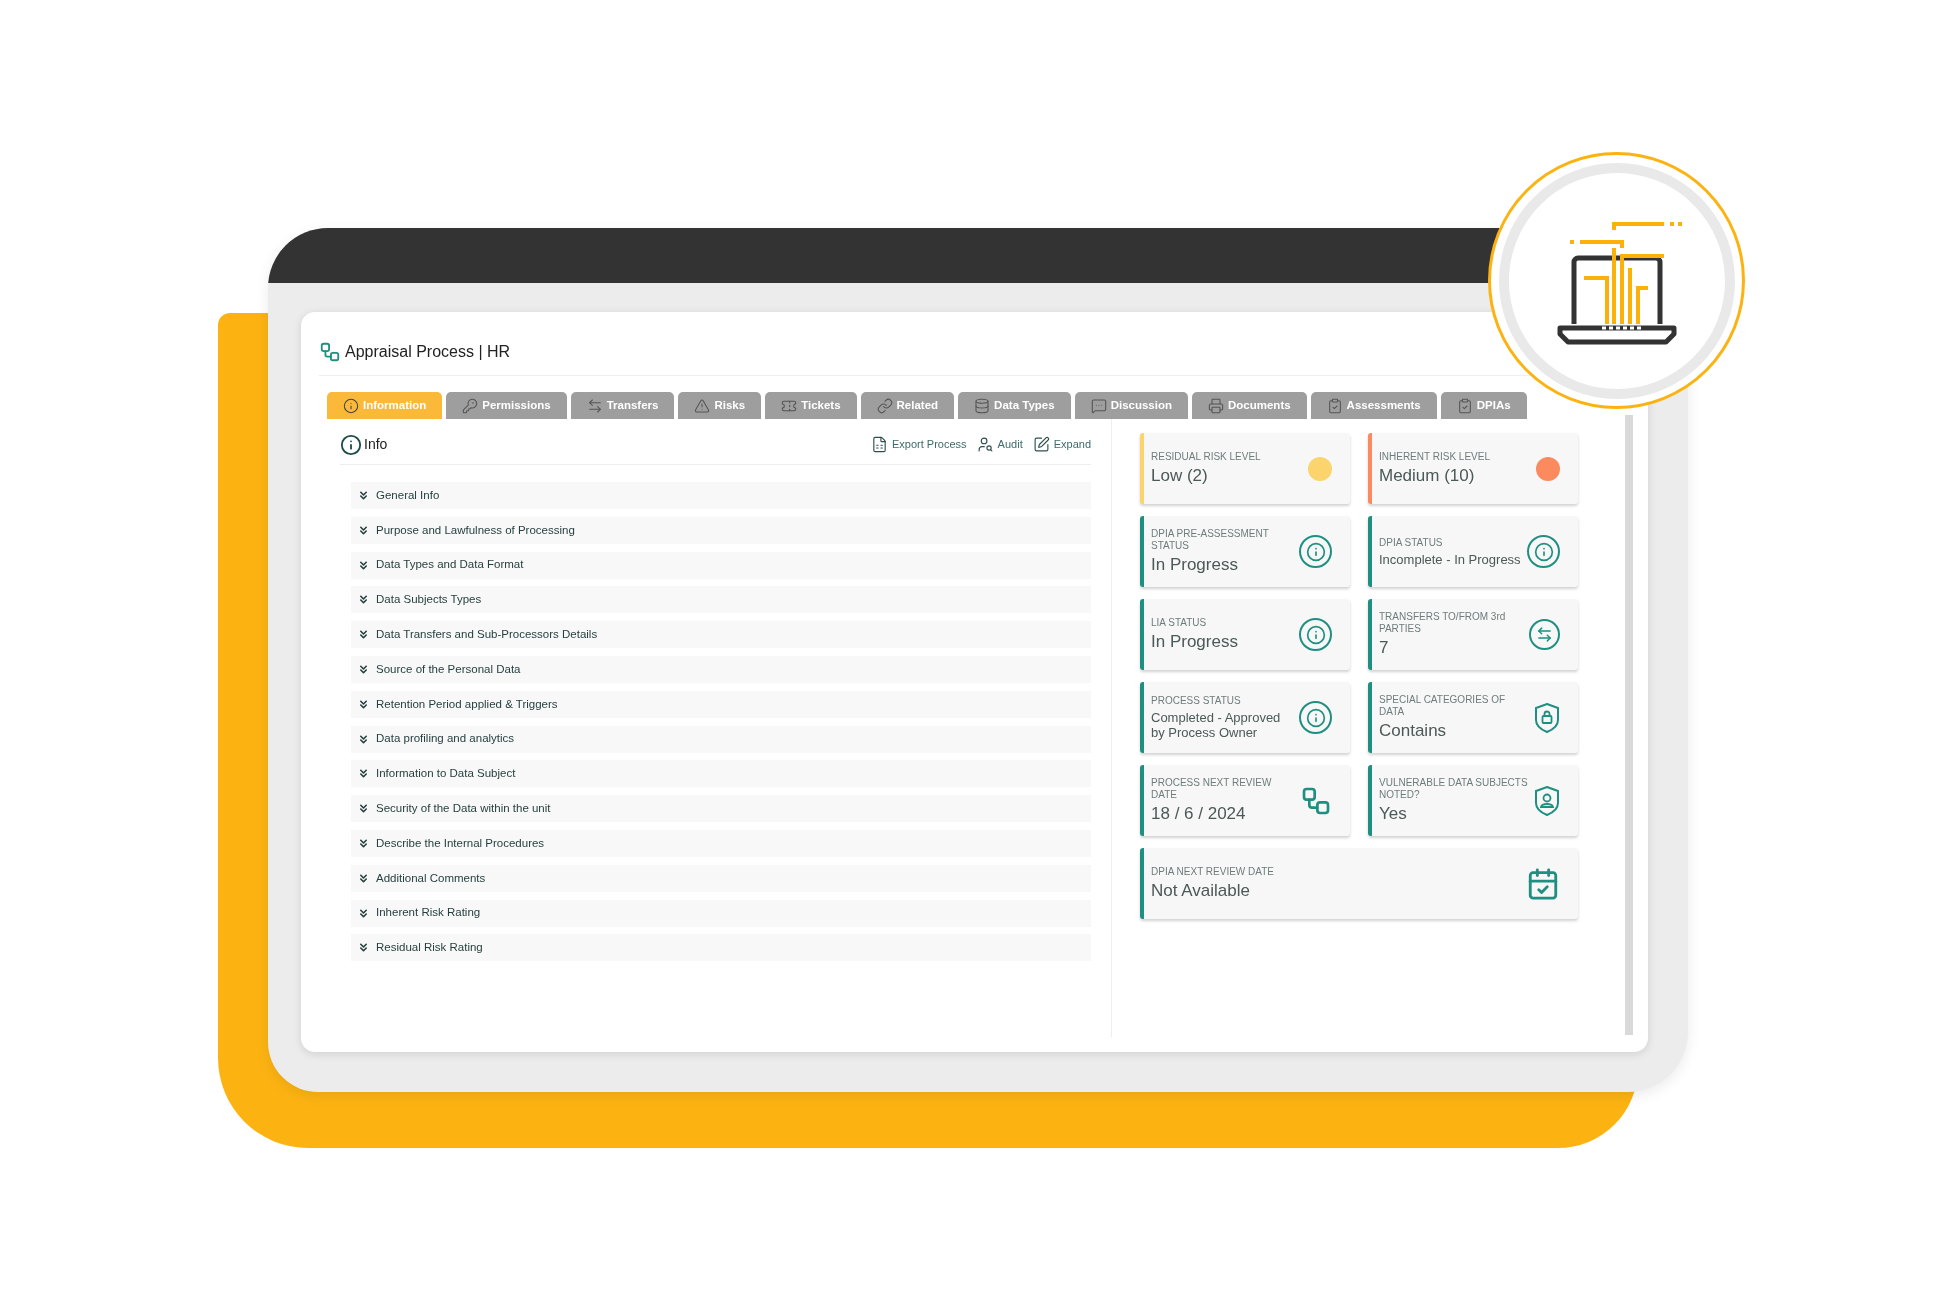 The width and height of the screenshot is (1960, 1300). I want to click on link-icon, so click(884, 405).